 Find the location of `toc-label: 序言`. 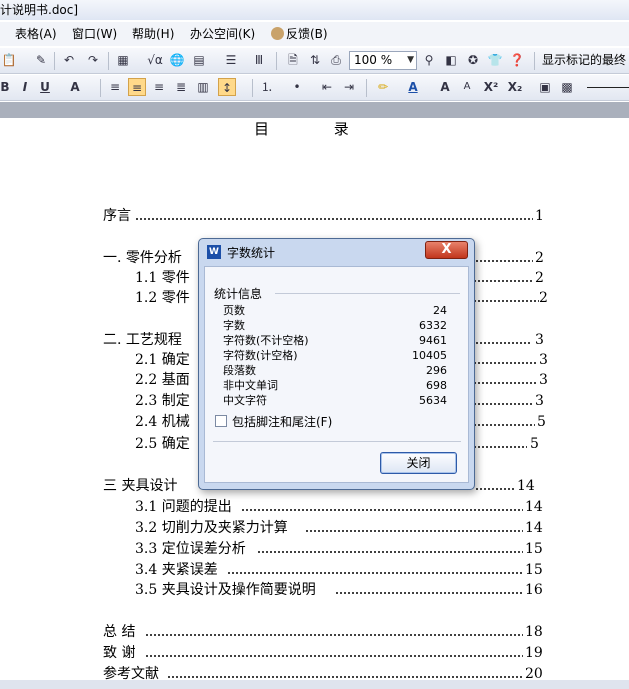

toc-label: 序言 is located at coordinates (117, 216).